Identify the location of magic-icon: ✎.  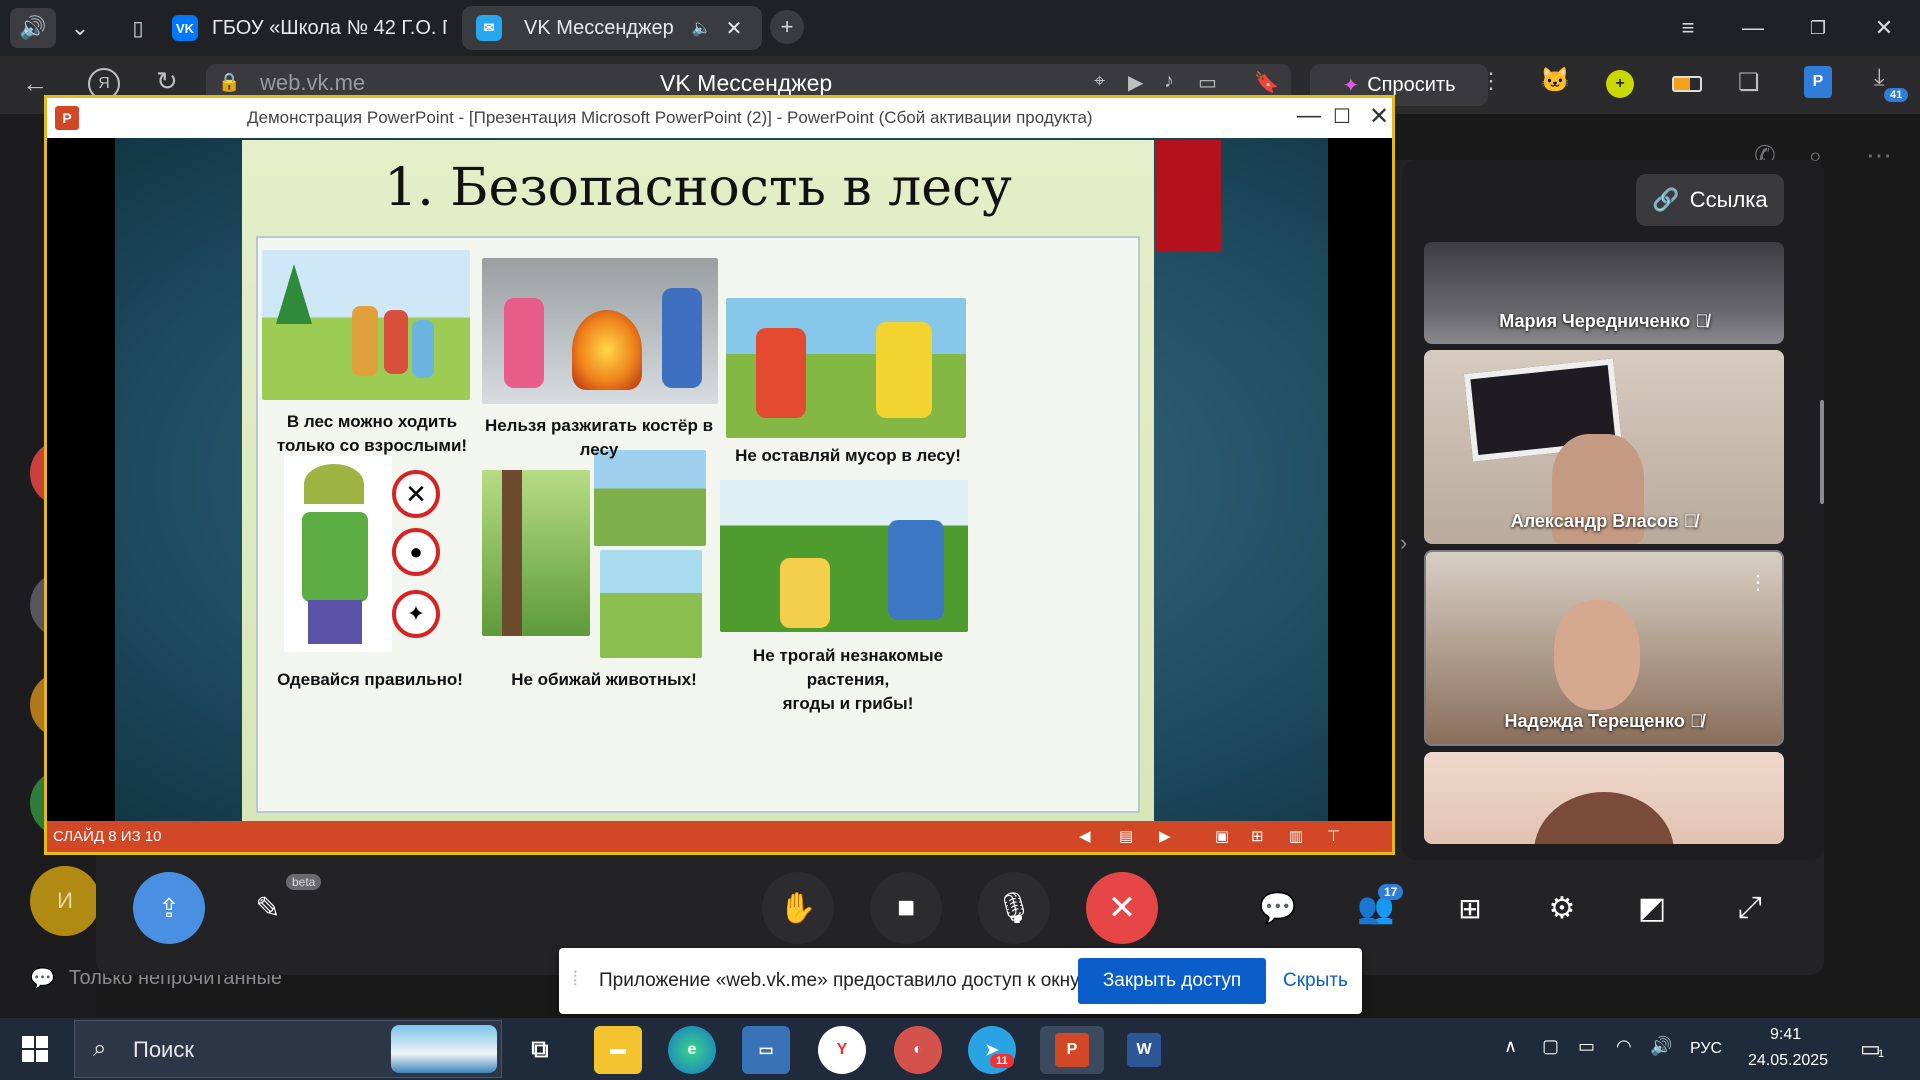
(268, 908).